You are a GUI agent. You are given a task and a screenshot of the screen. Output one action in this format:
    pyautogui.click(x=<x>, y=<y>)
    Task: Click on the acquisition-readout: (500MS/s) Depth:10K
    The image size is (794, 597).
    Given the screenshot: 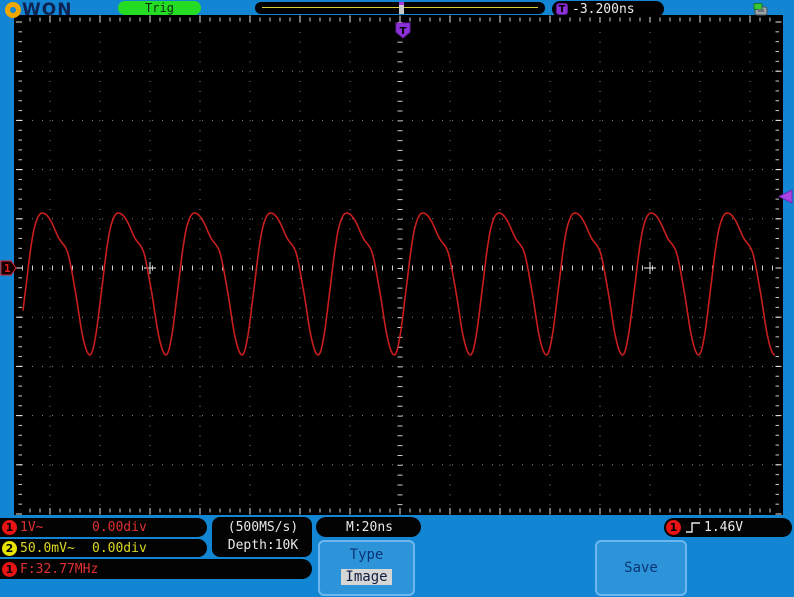 What is the action you would take?
    pyautogui.click(x=262, y=537)
    